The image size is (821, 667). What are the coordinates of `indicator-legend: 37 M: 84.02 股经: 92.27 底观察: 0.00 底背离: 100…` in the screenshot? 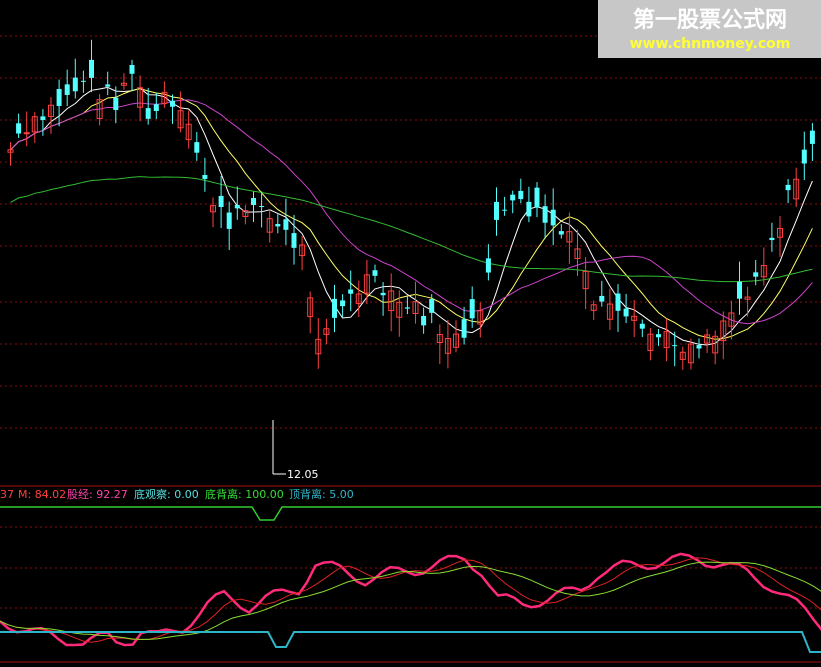 It's located at (410, 494).